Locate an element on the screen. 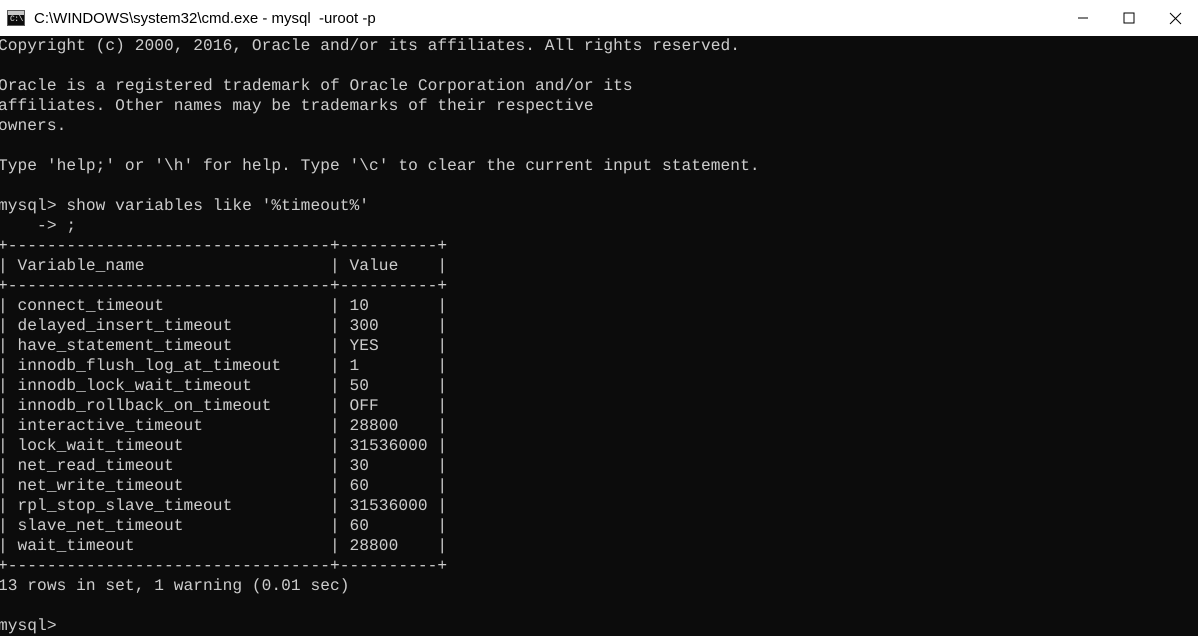  minimize-icon is located at coordinates (1083, 18).